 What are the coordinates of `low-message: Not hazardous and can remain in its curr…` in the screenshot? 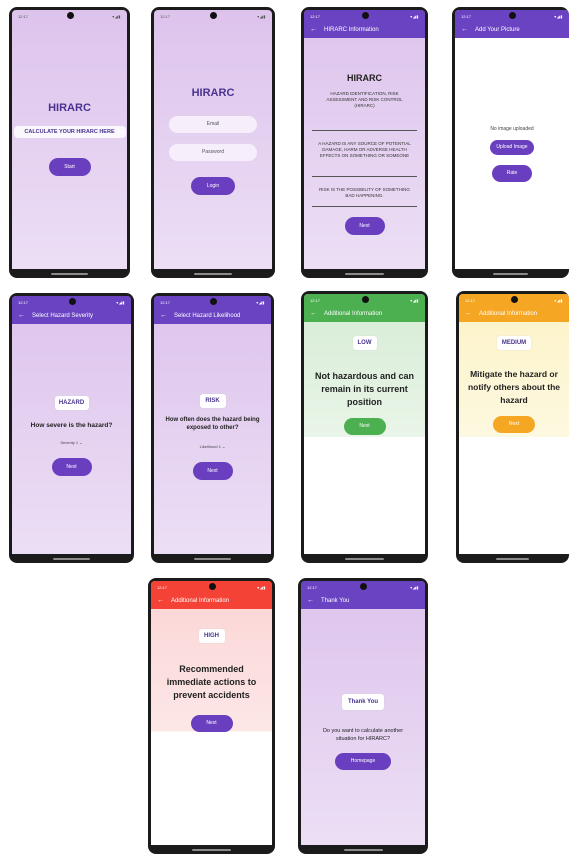 It's located at (364, 389).